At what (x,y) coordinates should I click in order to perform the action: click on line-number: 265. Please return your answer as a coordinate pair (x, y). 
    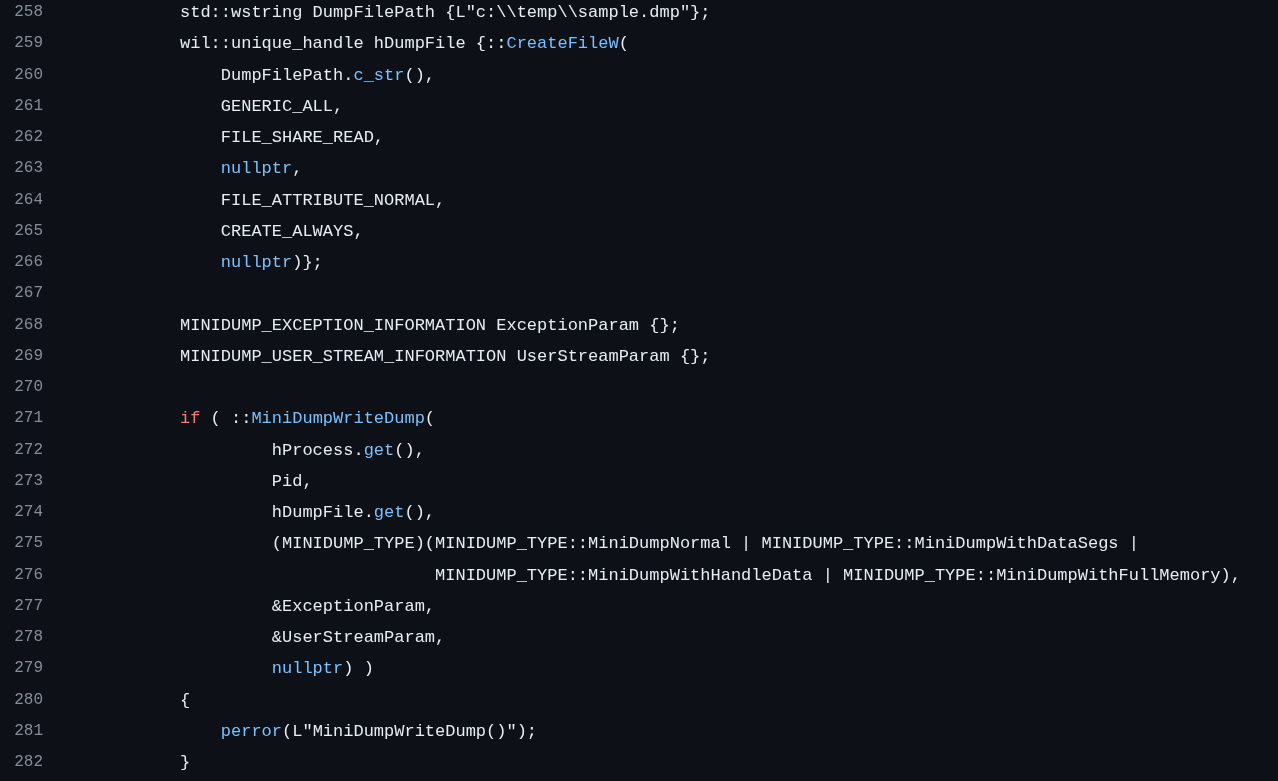
    Looking at the image, I should click on (28, 231).